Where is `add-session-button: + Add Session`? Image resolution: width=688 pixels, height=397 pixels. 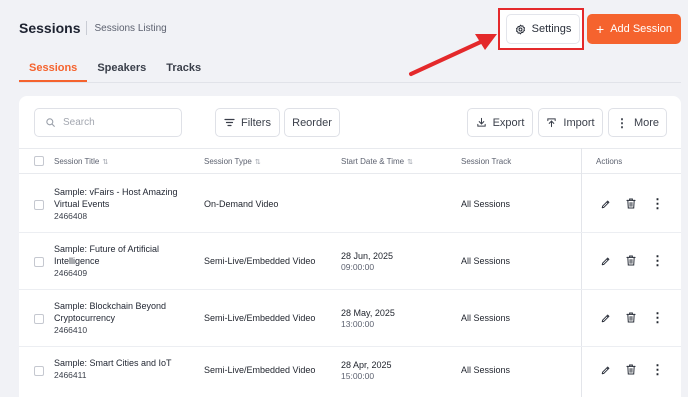
add-session-button: + Add Session is located at coordinates (634, 29).